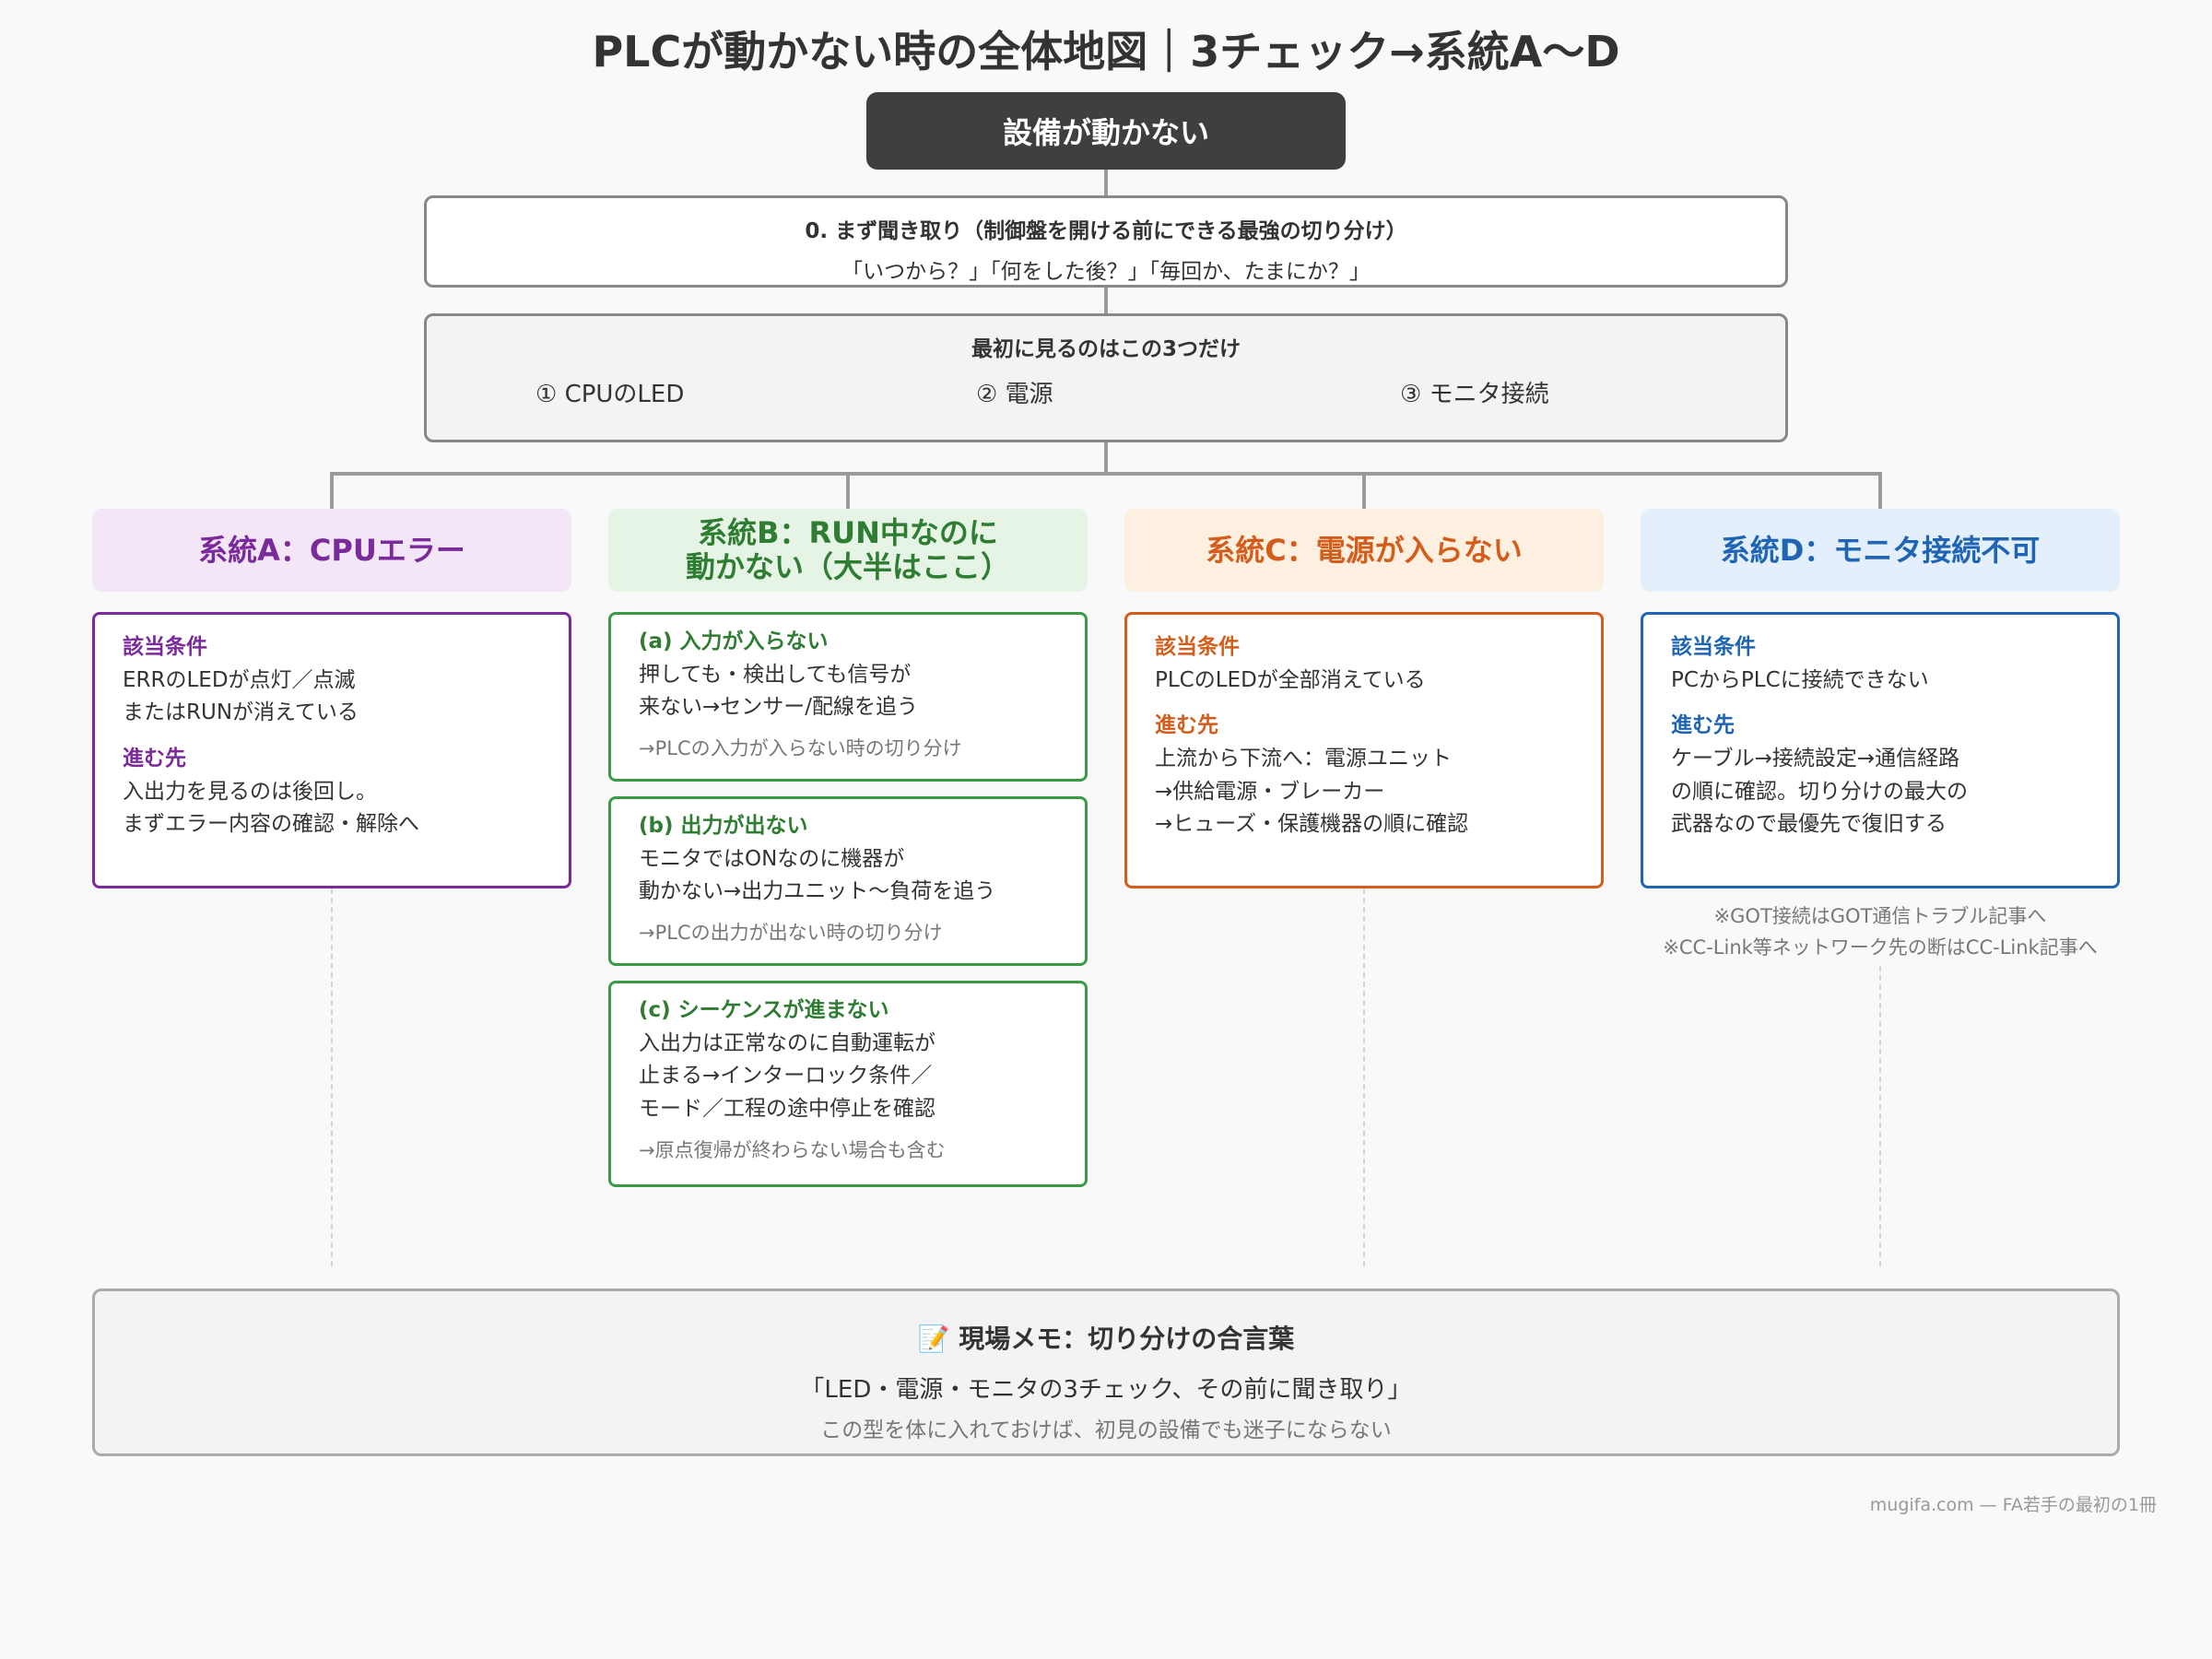  I want to click on branch-d-cond-line: PCからPLCに接続できない, so click(1800, 679).